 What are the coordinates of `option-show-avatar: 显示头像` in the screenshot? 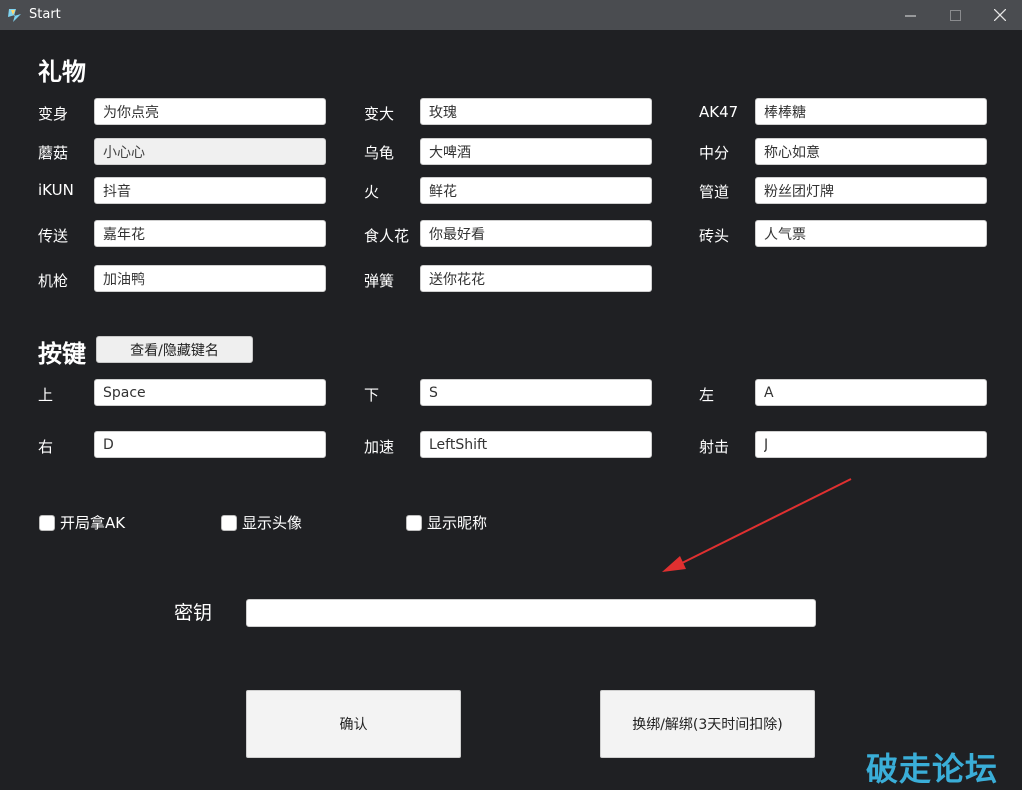 It's located at (261, 522).